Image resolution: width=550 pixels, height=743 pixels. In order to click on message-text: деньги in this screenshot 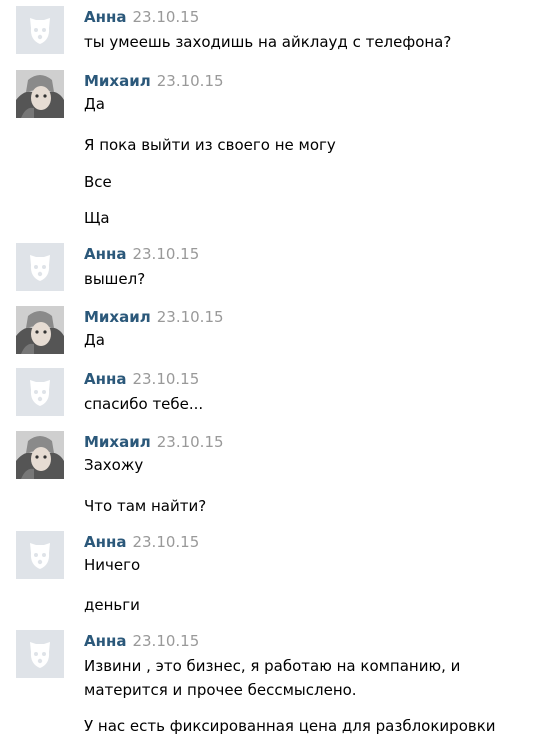, I will do `click(112, 605)`.